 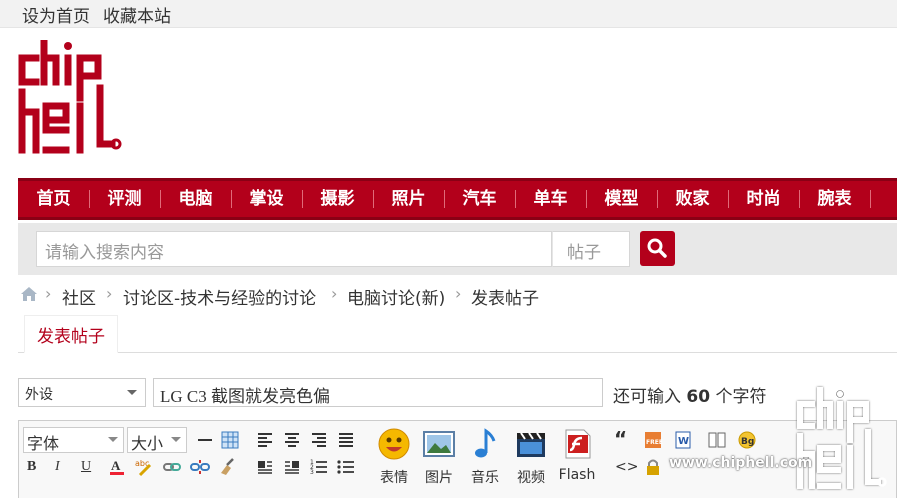 I want to click on search-icon, so click(x=657, y=248).